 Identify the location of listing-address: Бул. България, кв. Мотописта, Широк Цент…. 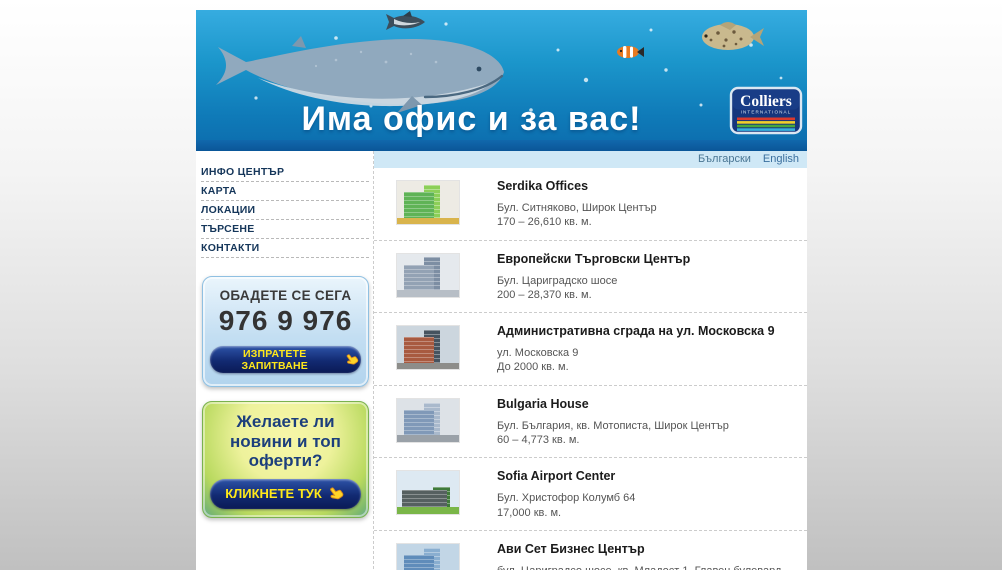
(613, 425).